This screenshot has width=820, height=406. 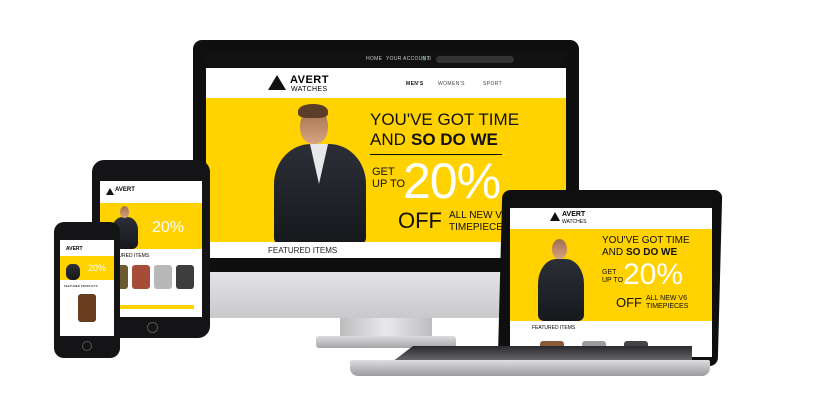 What do you see at coordinates (303, 250) in the screenshot?
I see `featured-title: FEATURED ITEMS` at bounding box center [303, 250].